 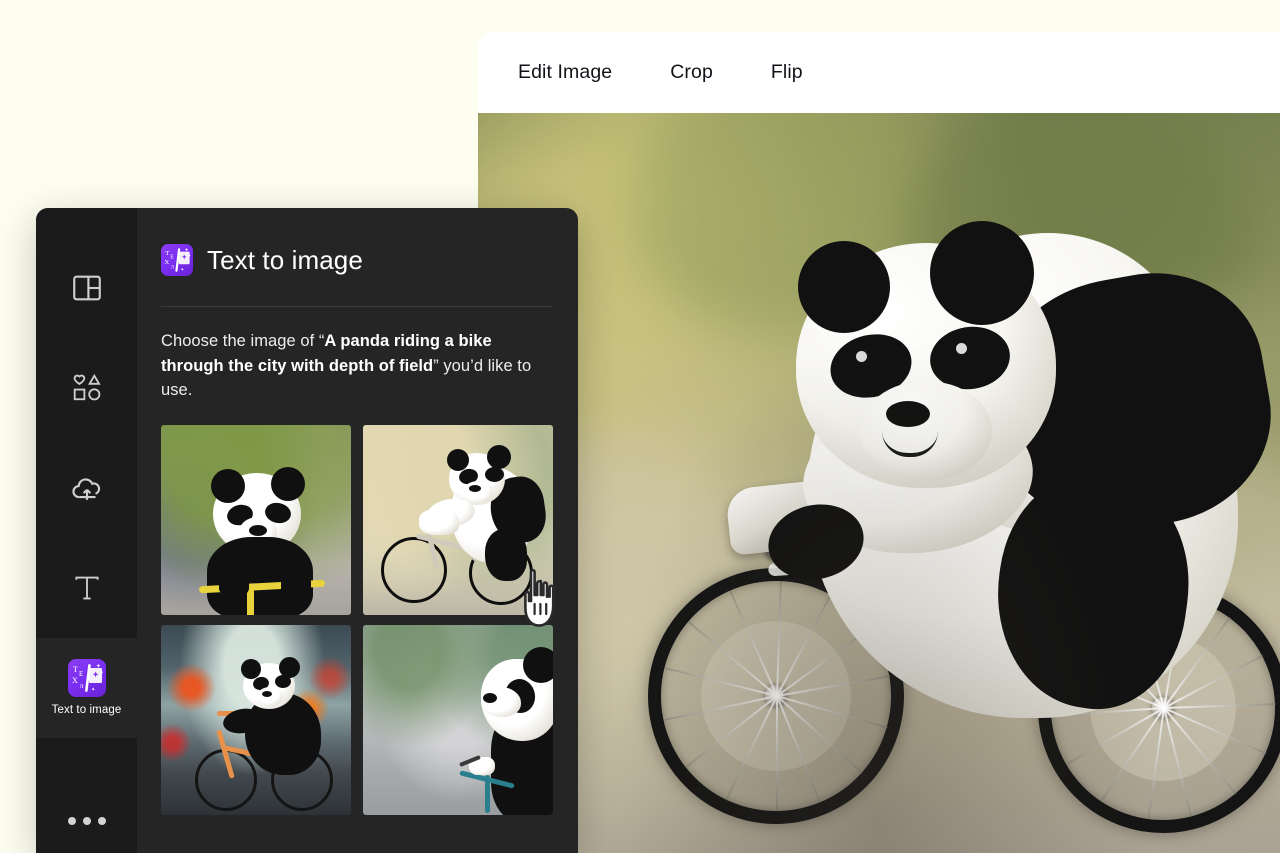 I want to click on crop-button: Crop, so click(x=691, y=72).